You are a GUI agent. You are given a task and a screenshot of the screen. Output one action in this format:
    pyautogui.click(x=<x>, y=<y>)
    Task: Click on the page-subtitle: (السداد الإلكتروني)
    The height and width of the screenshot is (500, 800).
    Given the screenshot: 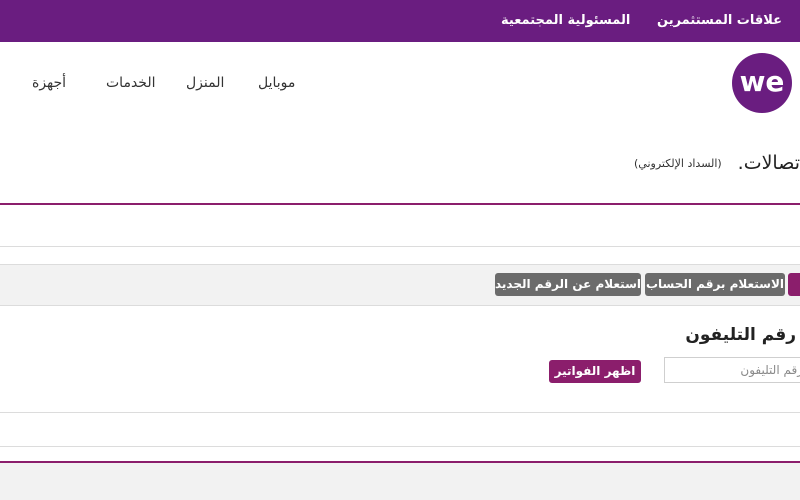 What is the action you would take?
    pyautogui.click(x=678, y=163)
    